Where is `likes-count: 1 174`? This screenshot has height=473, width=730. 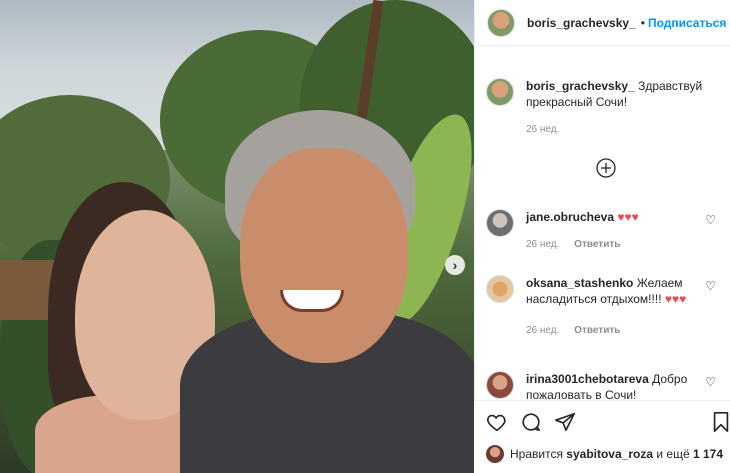
likes-count: 1 174 is located at coordinates (708, 454).